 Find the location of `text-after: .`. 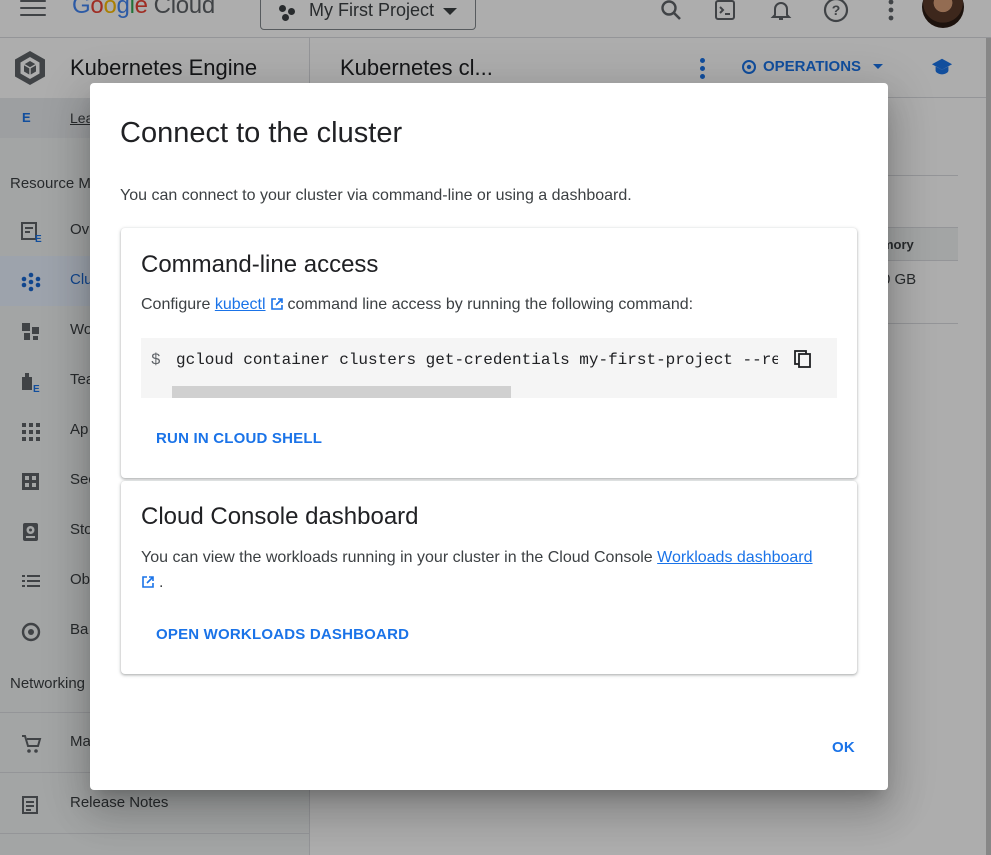

text-after: . is located at coordinates (161, 582).